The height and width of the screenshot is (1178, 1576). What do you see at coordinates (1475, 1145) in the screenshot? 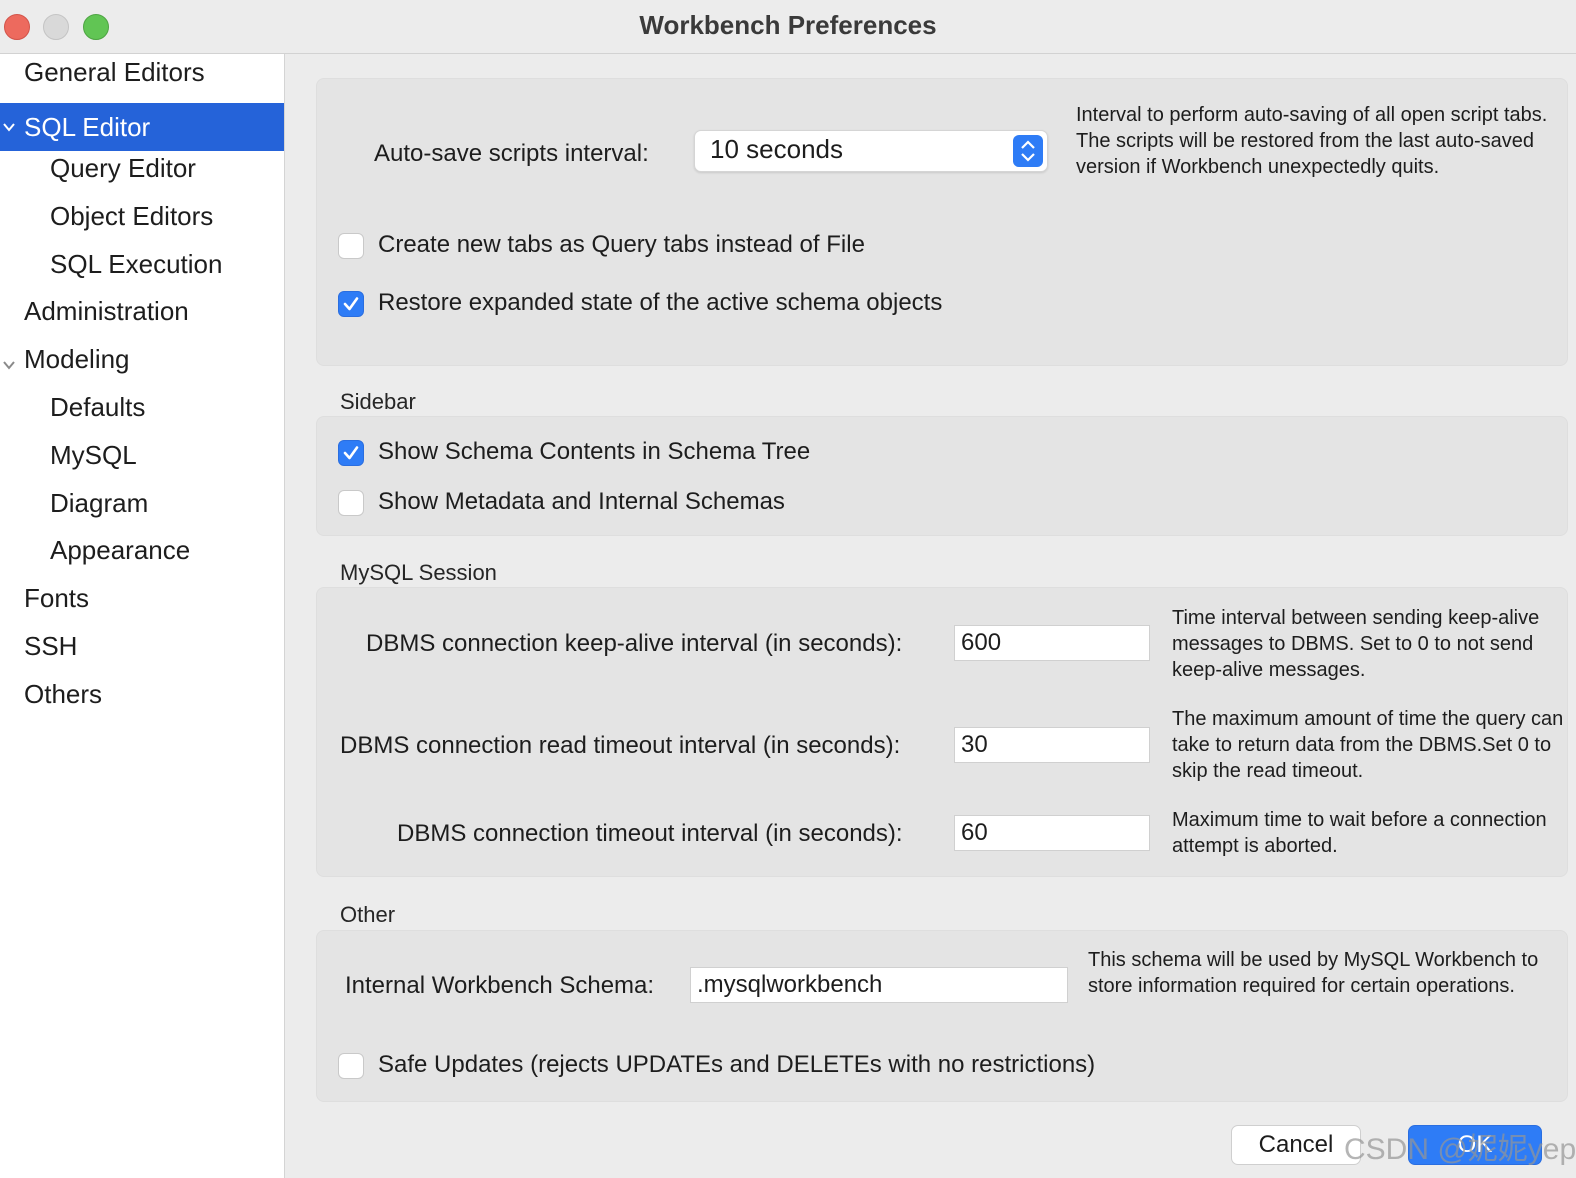
I see `ok-button: OK` at bounding box center [1475, 1145].